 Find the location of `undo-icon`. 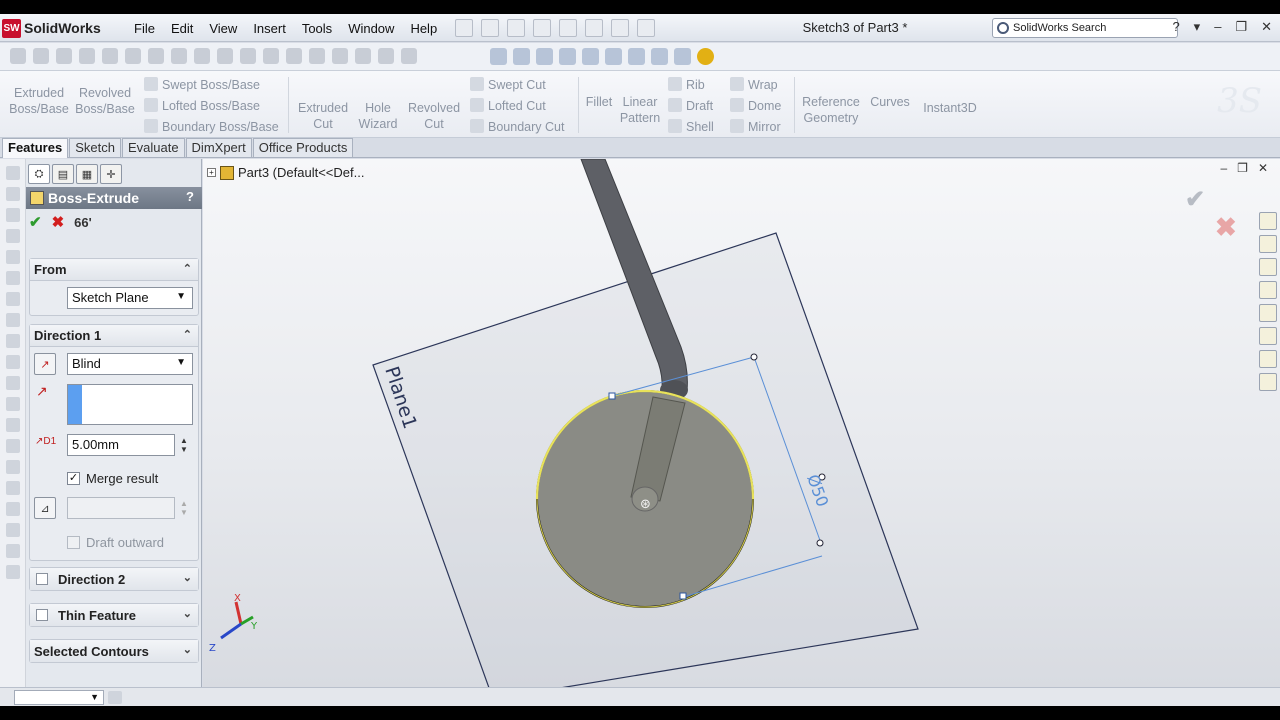

undo-icon is located at coordinates (568, 28).